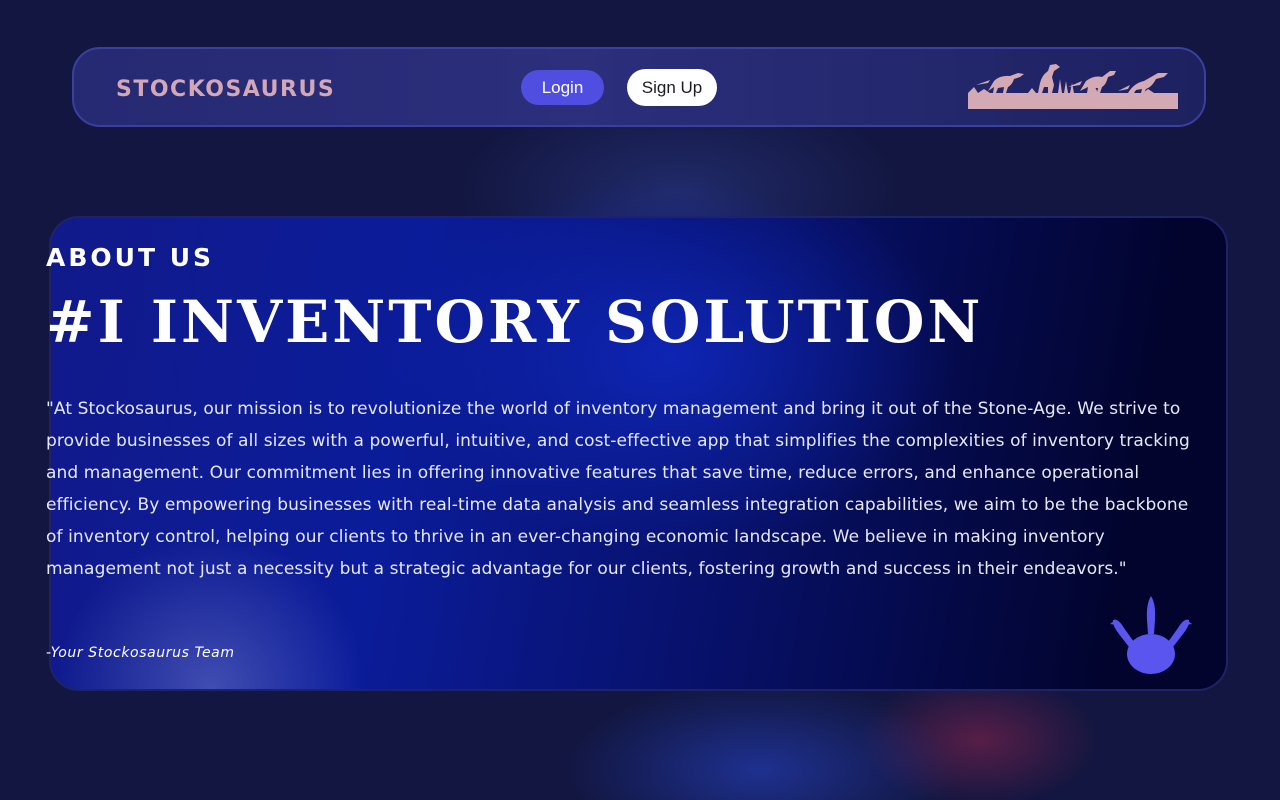  I want to click on about-us-heading: ABOUT US, so click(130, 257).